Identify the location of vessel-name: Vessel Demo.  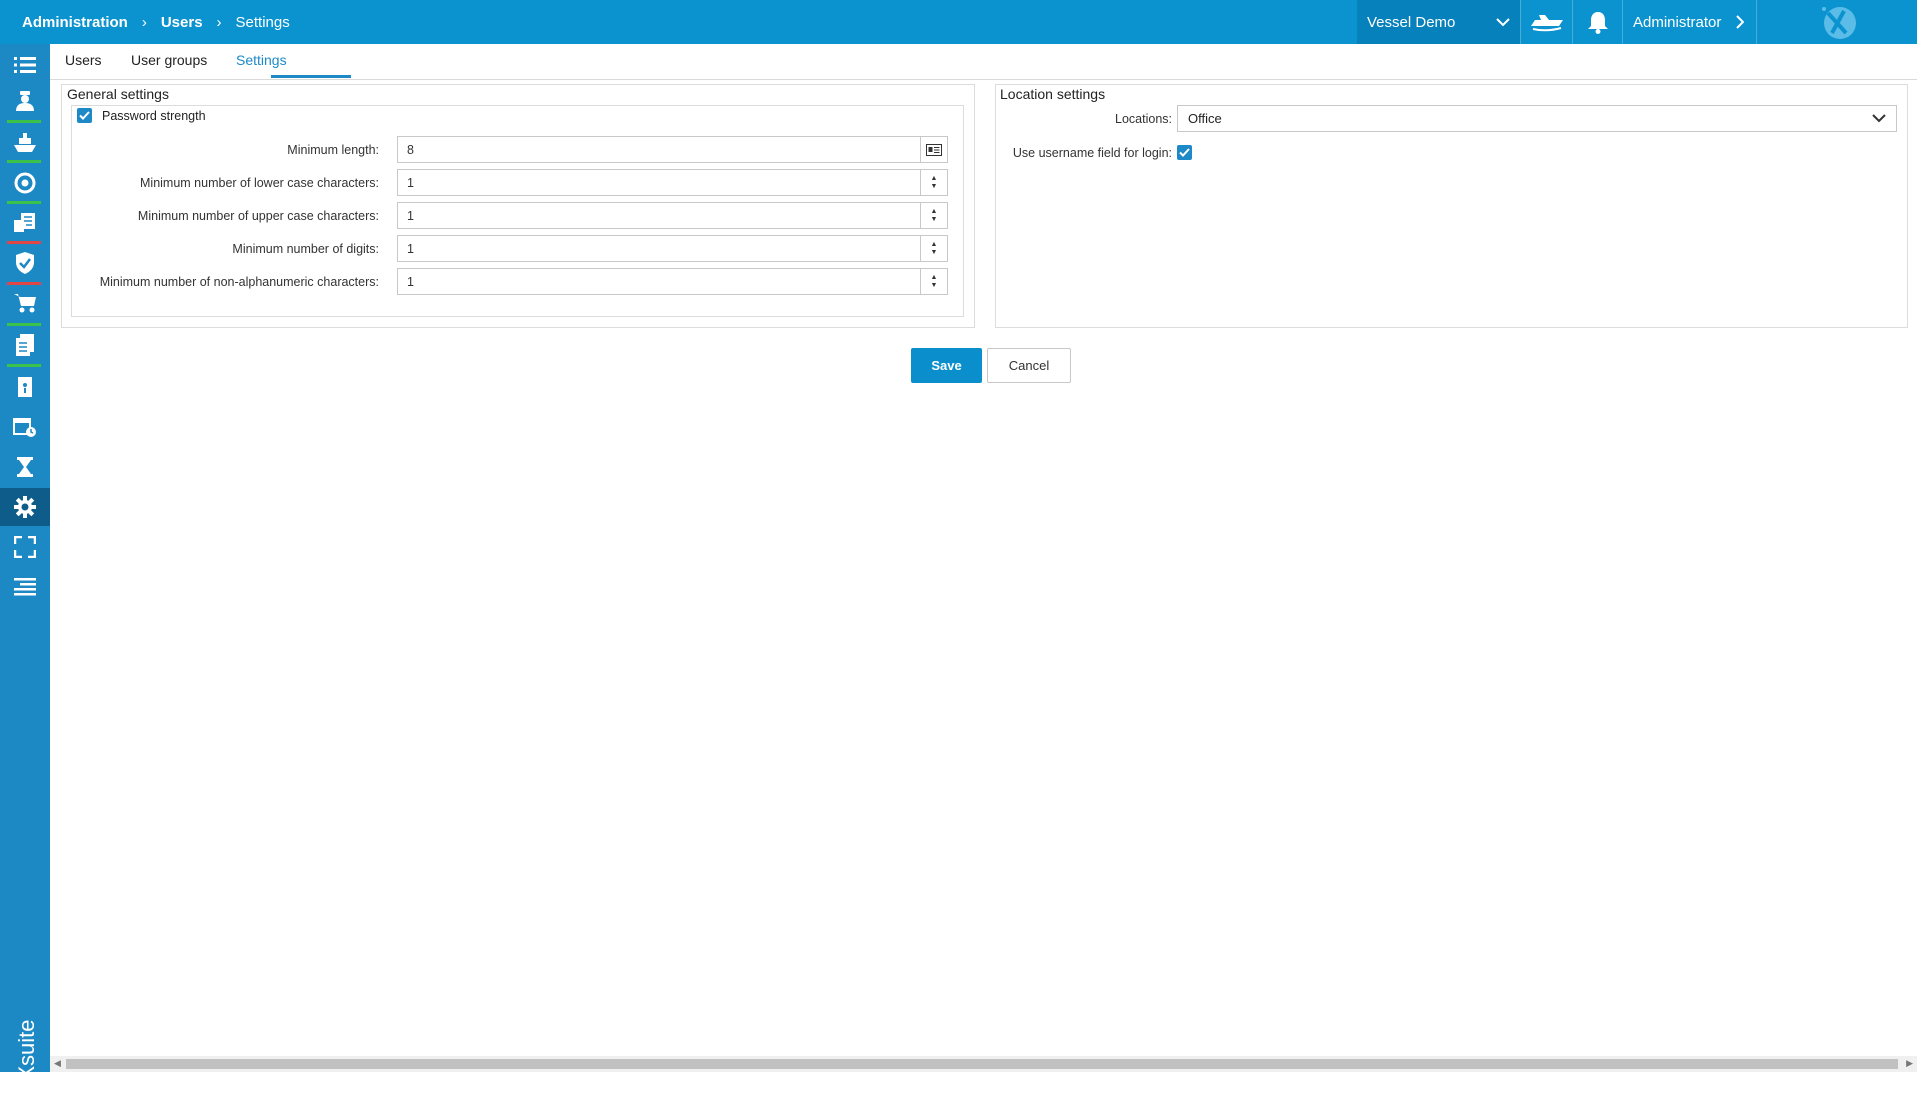
(1411, 22).